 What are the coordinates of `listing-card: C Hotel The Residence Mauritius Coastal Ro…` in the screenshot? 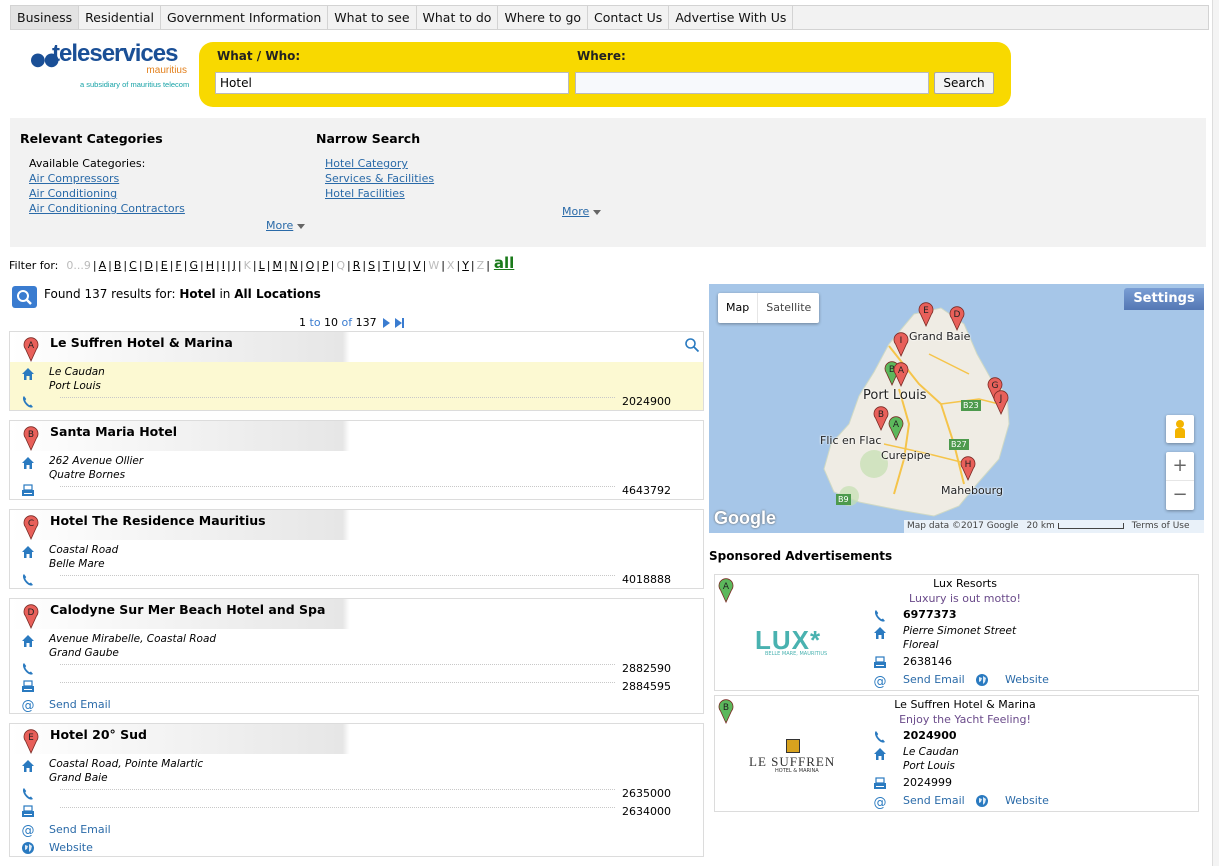 It's located at (356, 549).